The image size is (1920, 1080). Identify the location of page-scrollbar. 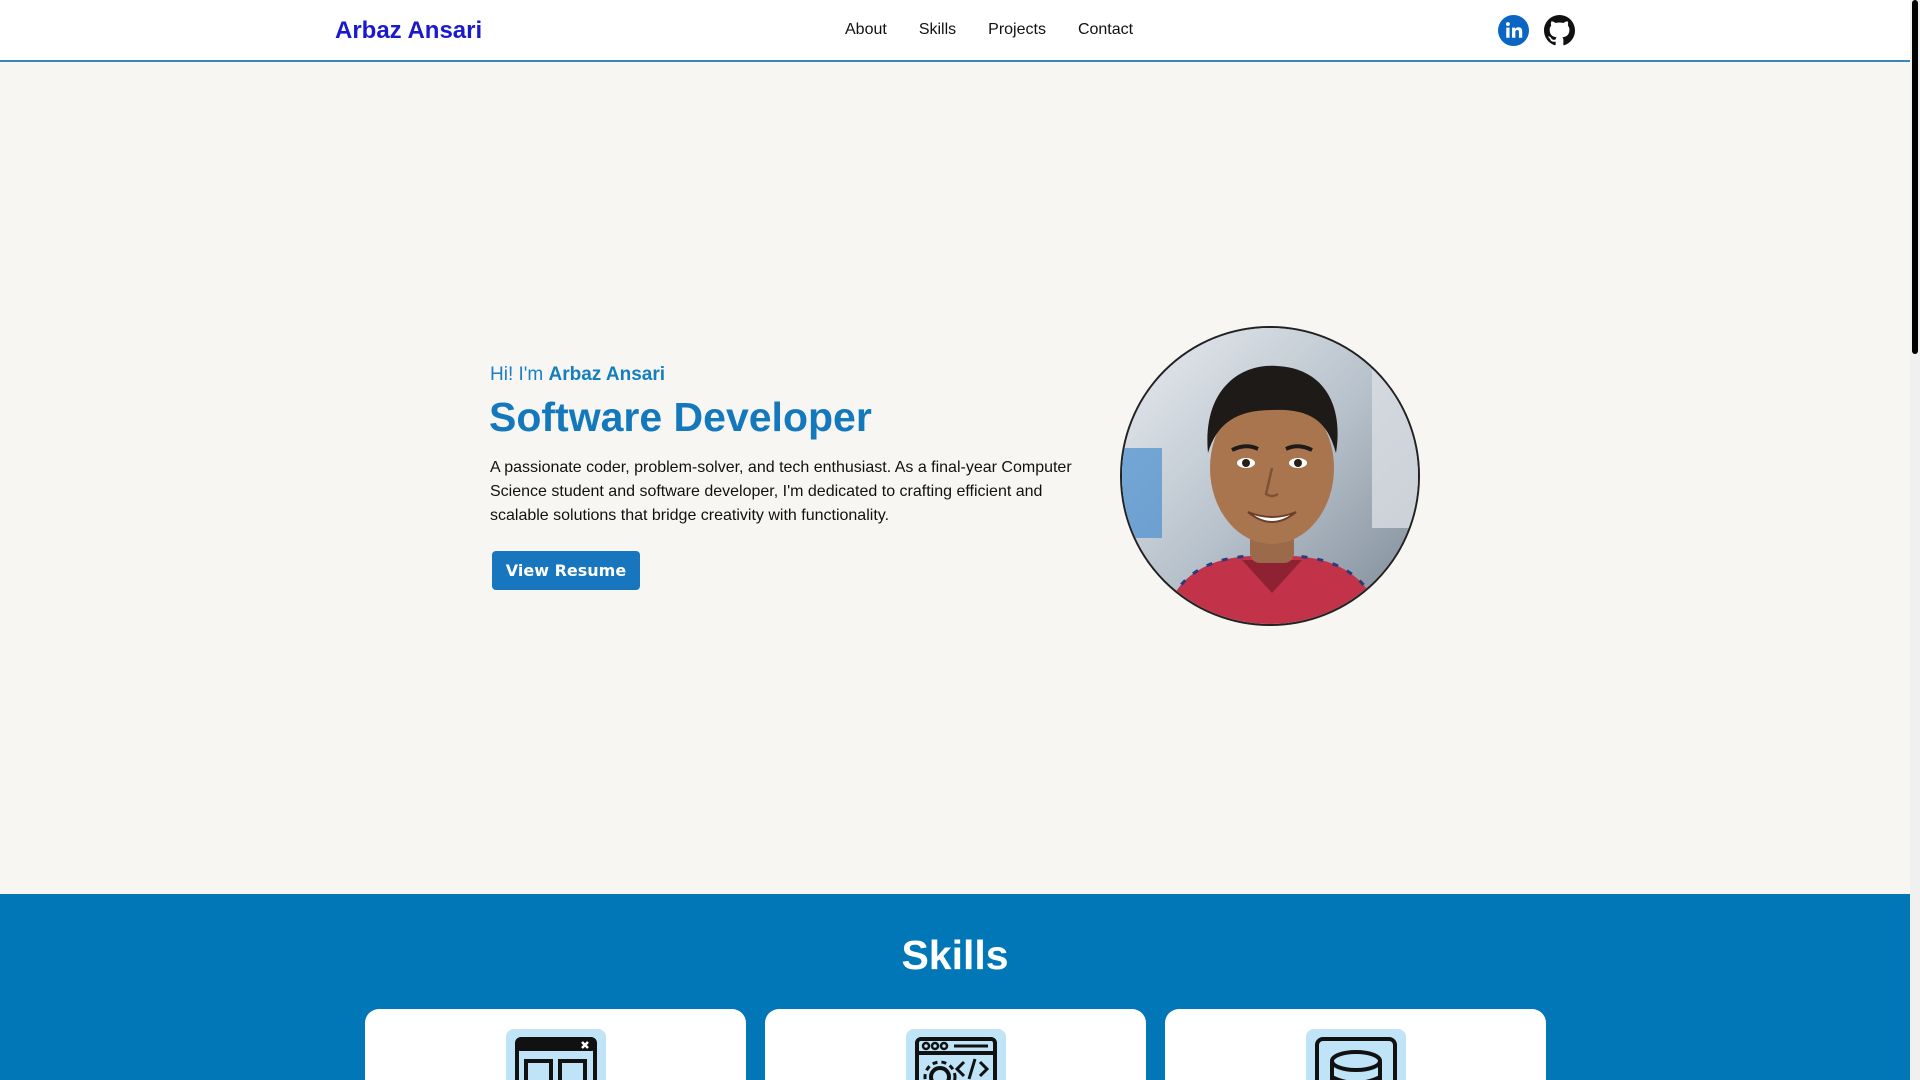
(1915, 540).